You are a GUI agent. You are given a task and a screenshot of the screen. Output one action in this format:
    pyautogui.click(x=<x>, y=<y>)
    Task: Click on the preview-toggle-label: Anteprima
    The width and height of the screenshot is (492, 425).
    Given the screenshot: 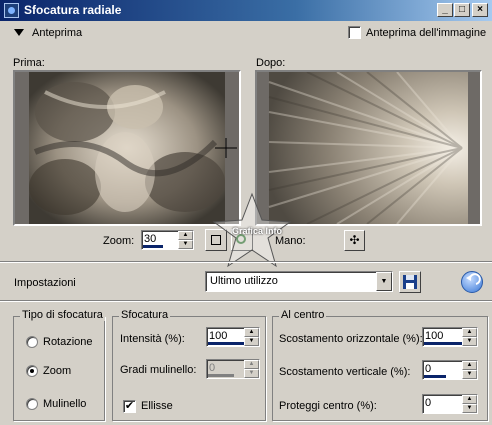 What is the action you would take?
    pyautogui.click(x=57, y=33)
    